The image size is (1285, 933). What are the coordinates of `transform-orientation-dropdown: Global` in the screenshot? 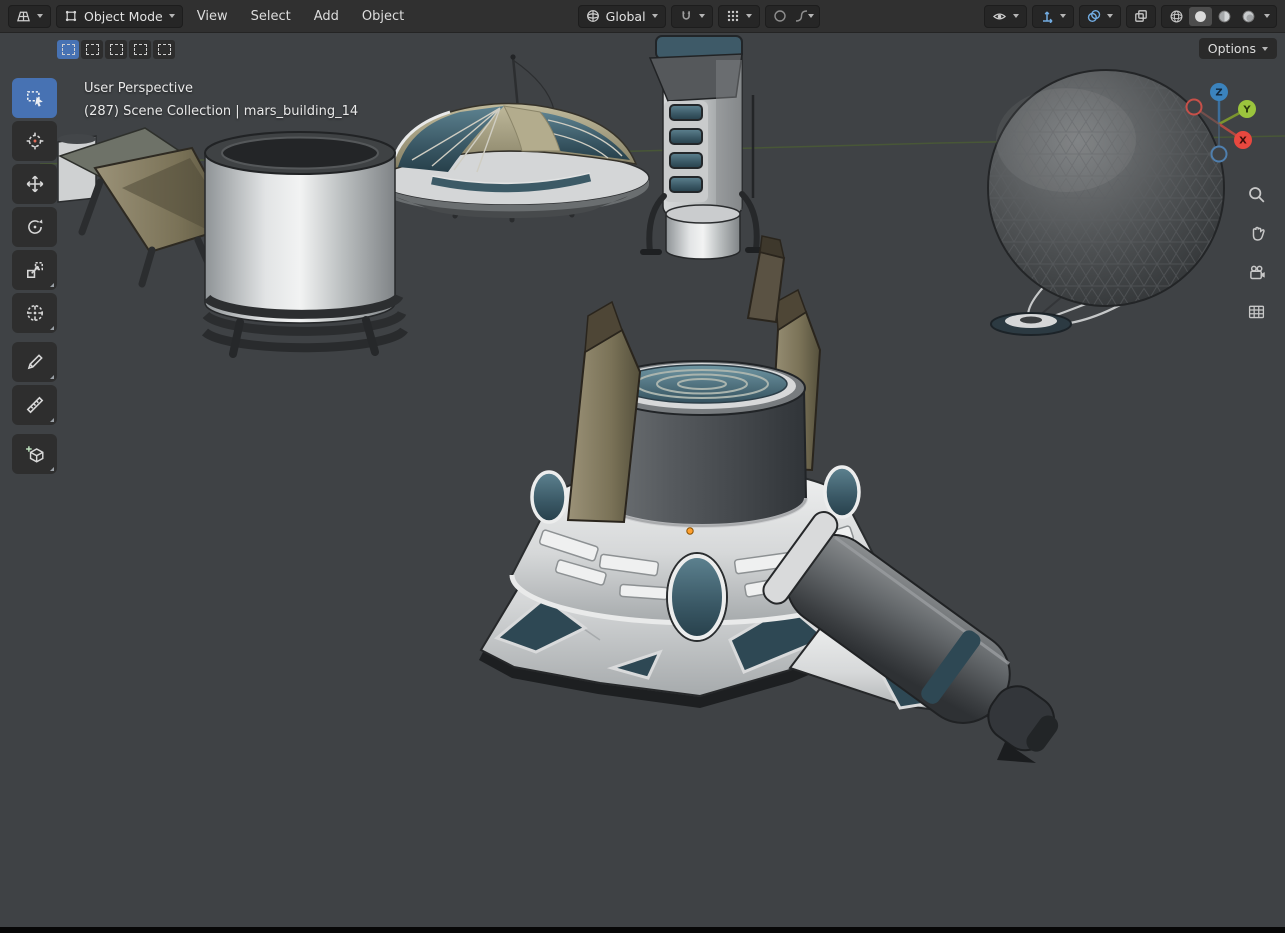 It's located at (621, 16).